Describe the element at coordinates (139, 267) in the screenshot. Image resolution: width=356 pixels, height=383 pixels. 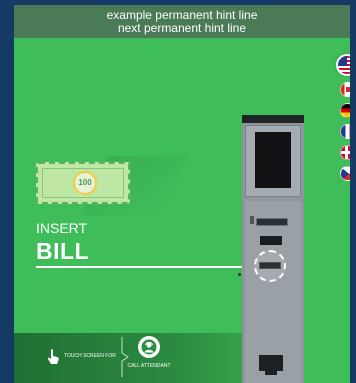
I see `pointer-line` at that location.